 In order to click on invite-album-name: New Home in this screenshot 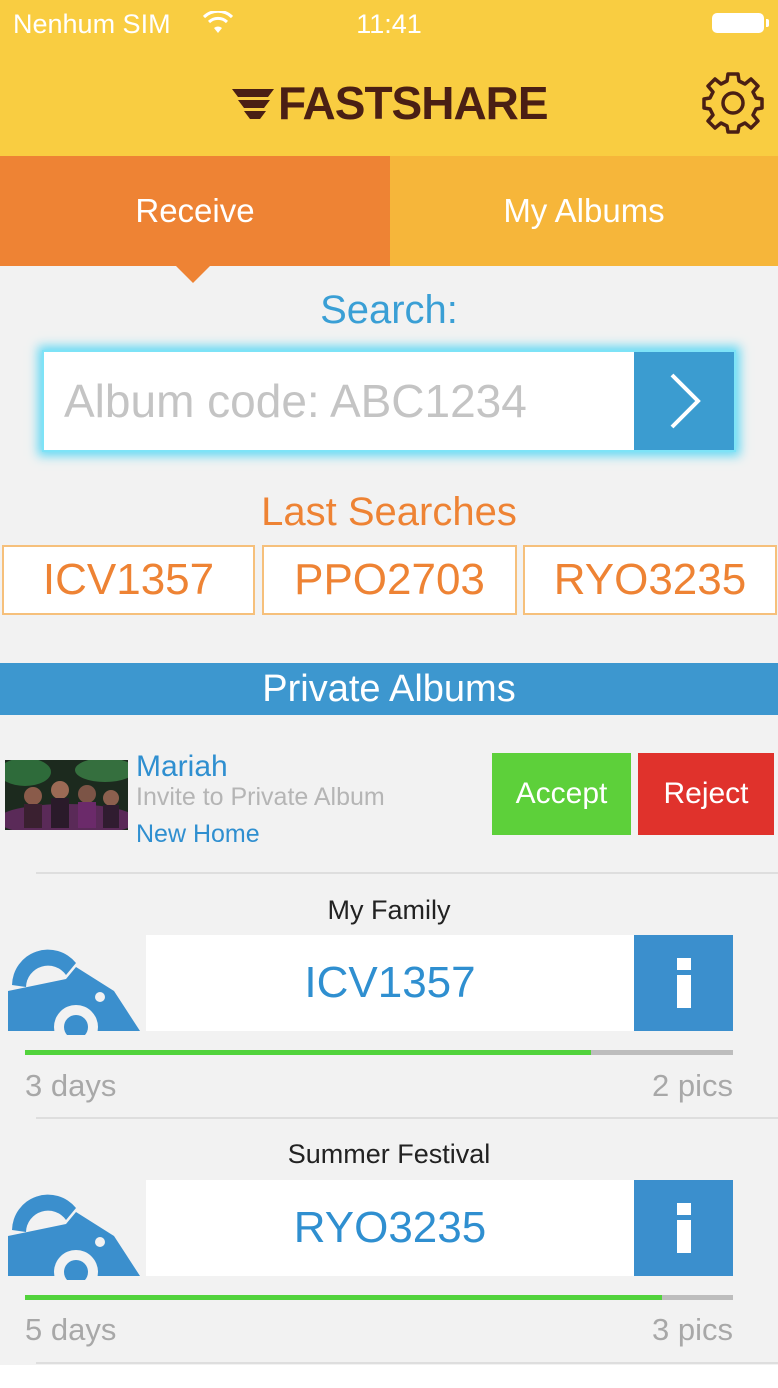, I will do `click(198, 834)`.